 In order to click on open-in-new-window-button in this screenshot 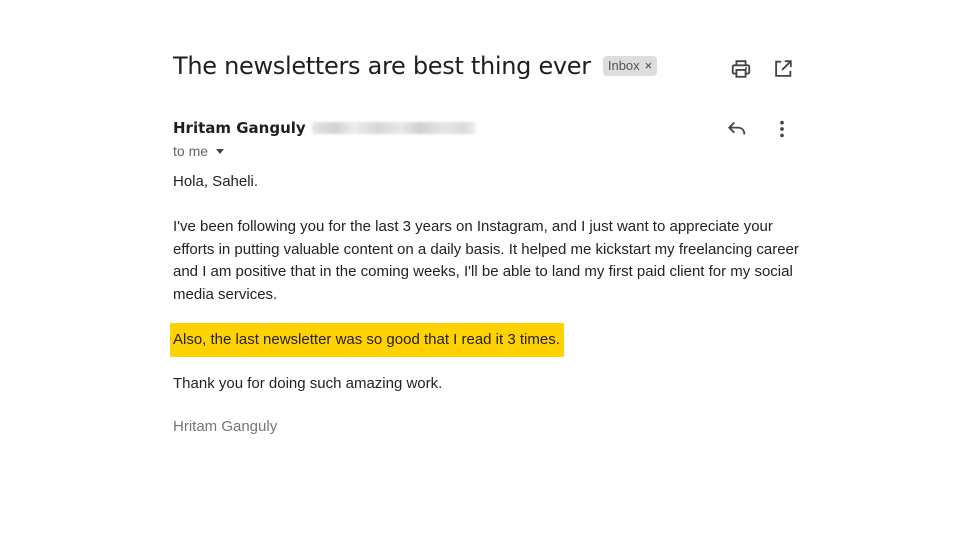, I will do `click(783, 69)`.